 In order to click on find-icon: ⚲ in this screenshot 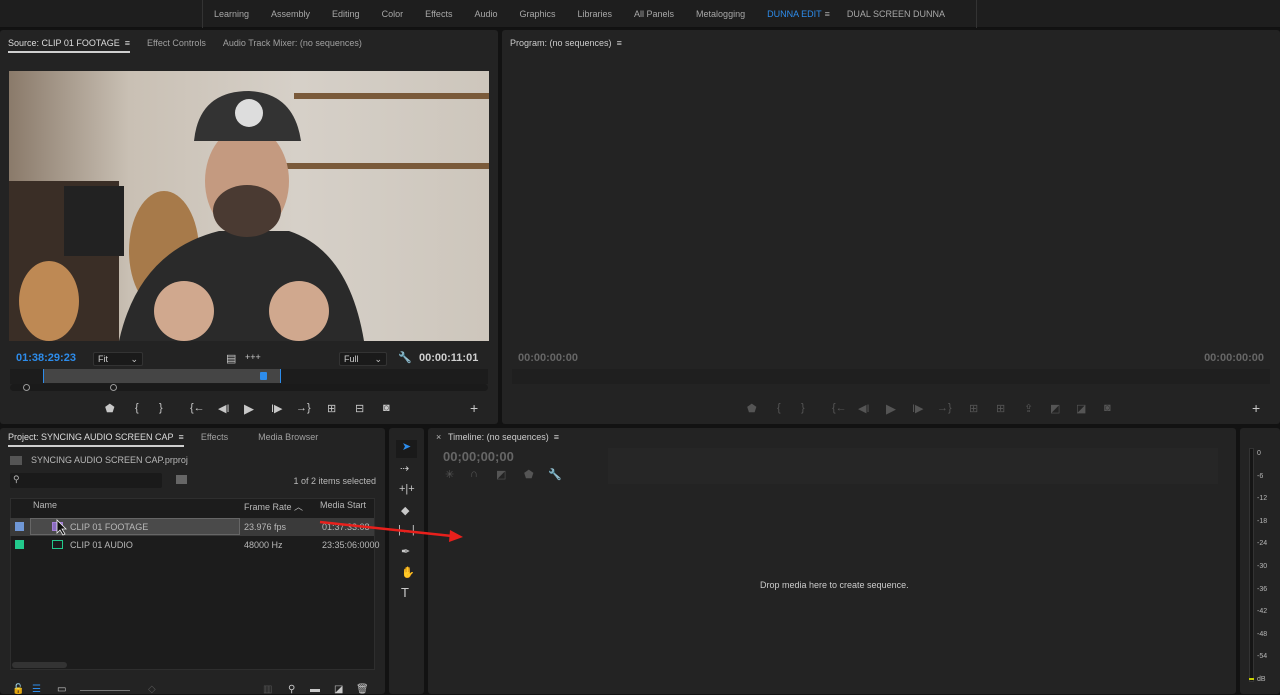, I will do `click(291, 689)`.